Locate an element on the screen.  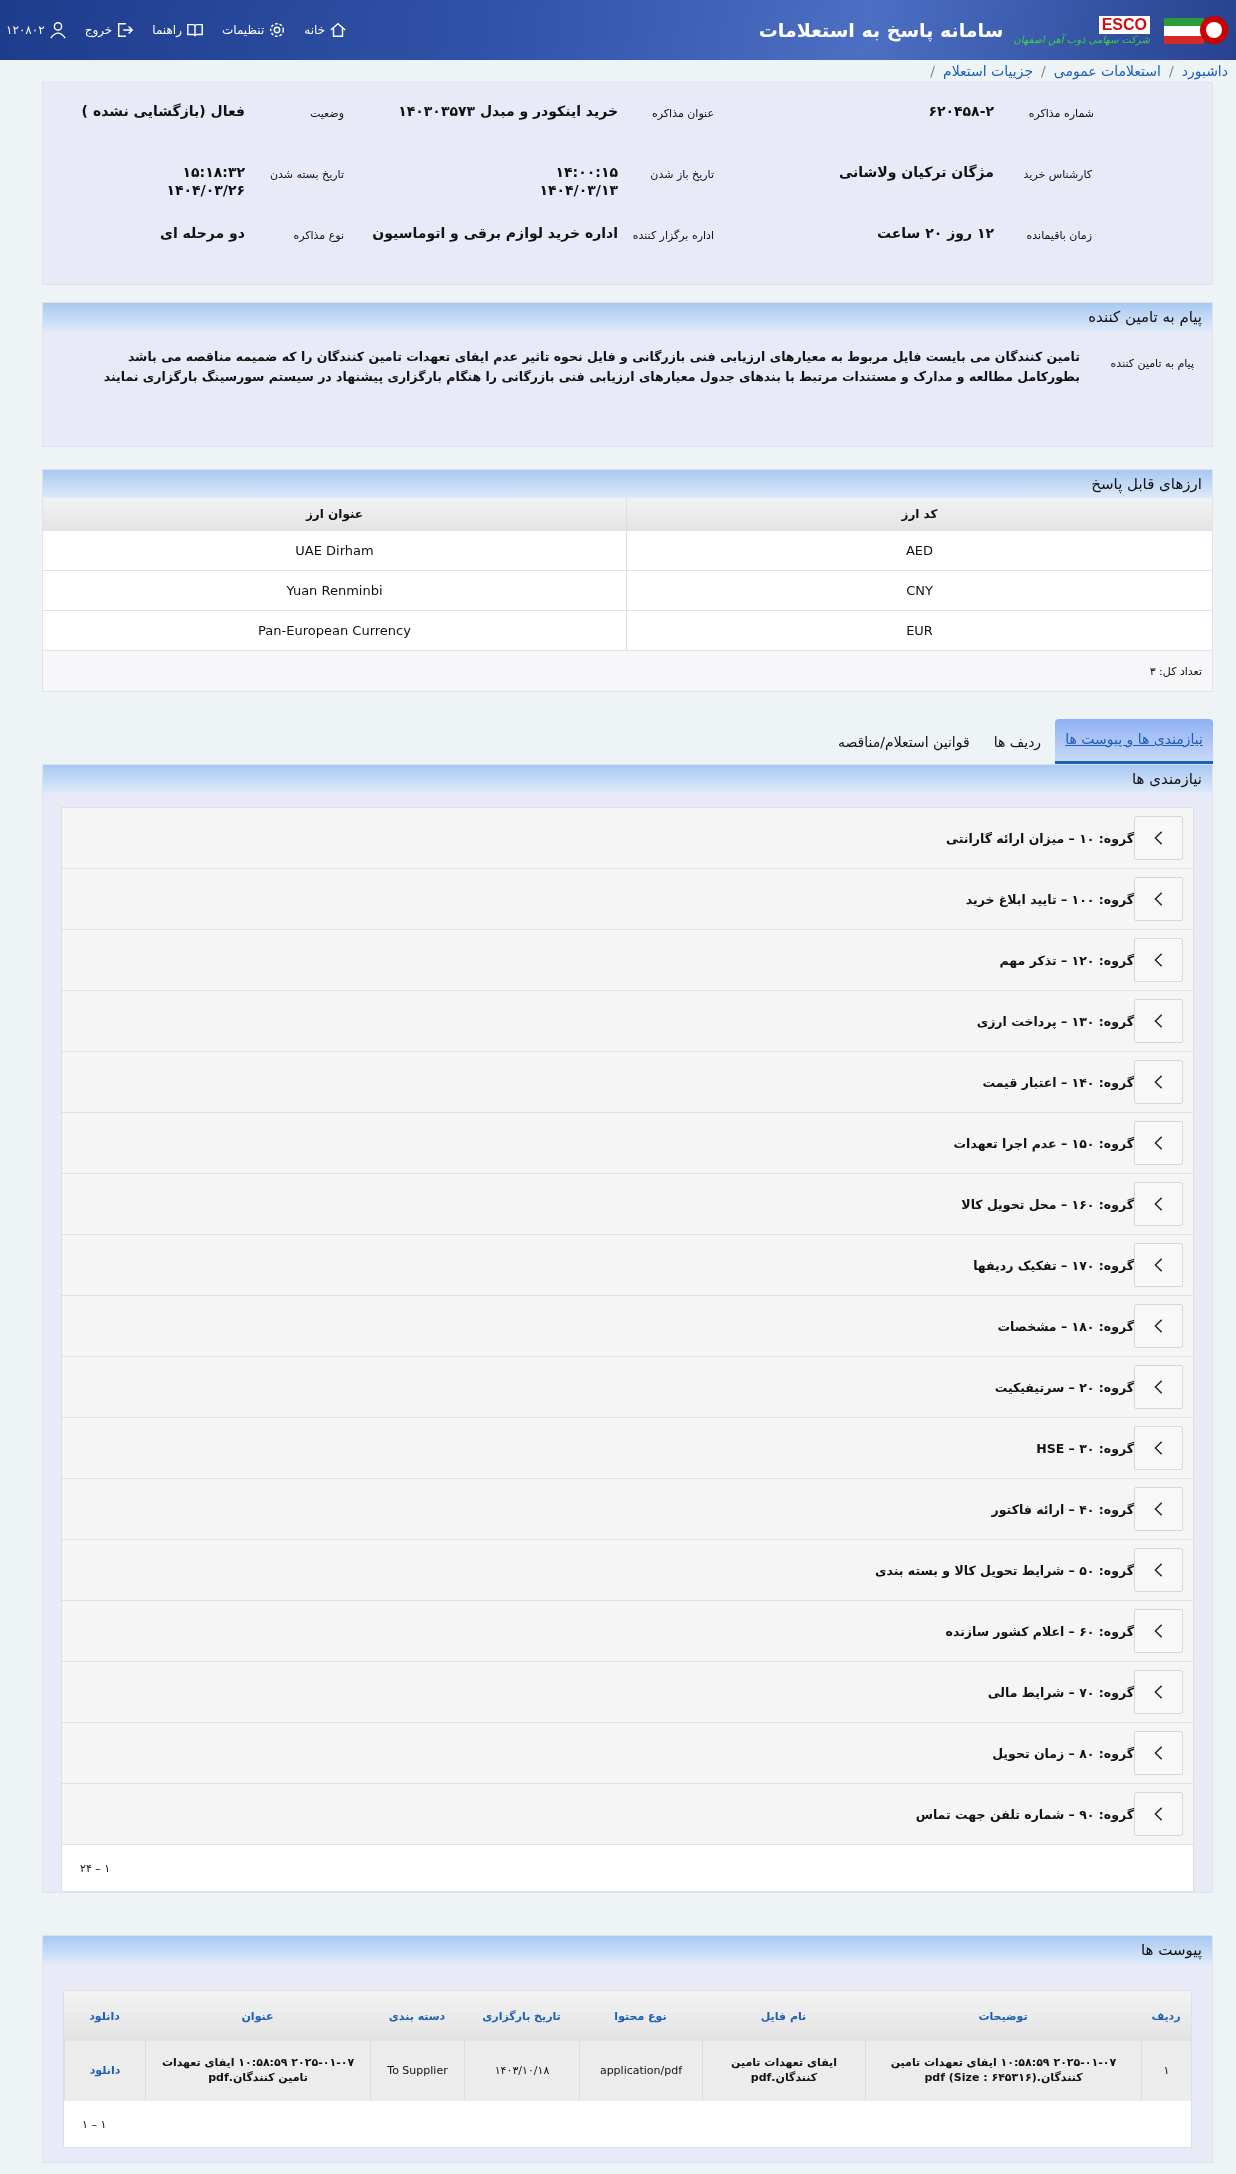
group-row: گروه: ۵۰ – شرایط تحویل کالا و بسته بندی is located at coordinates (627, 1570).